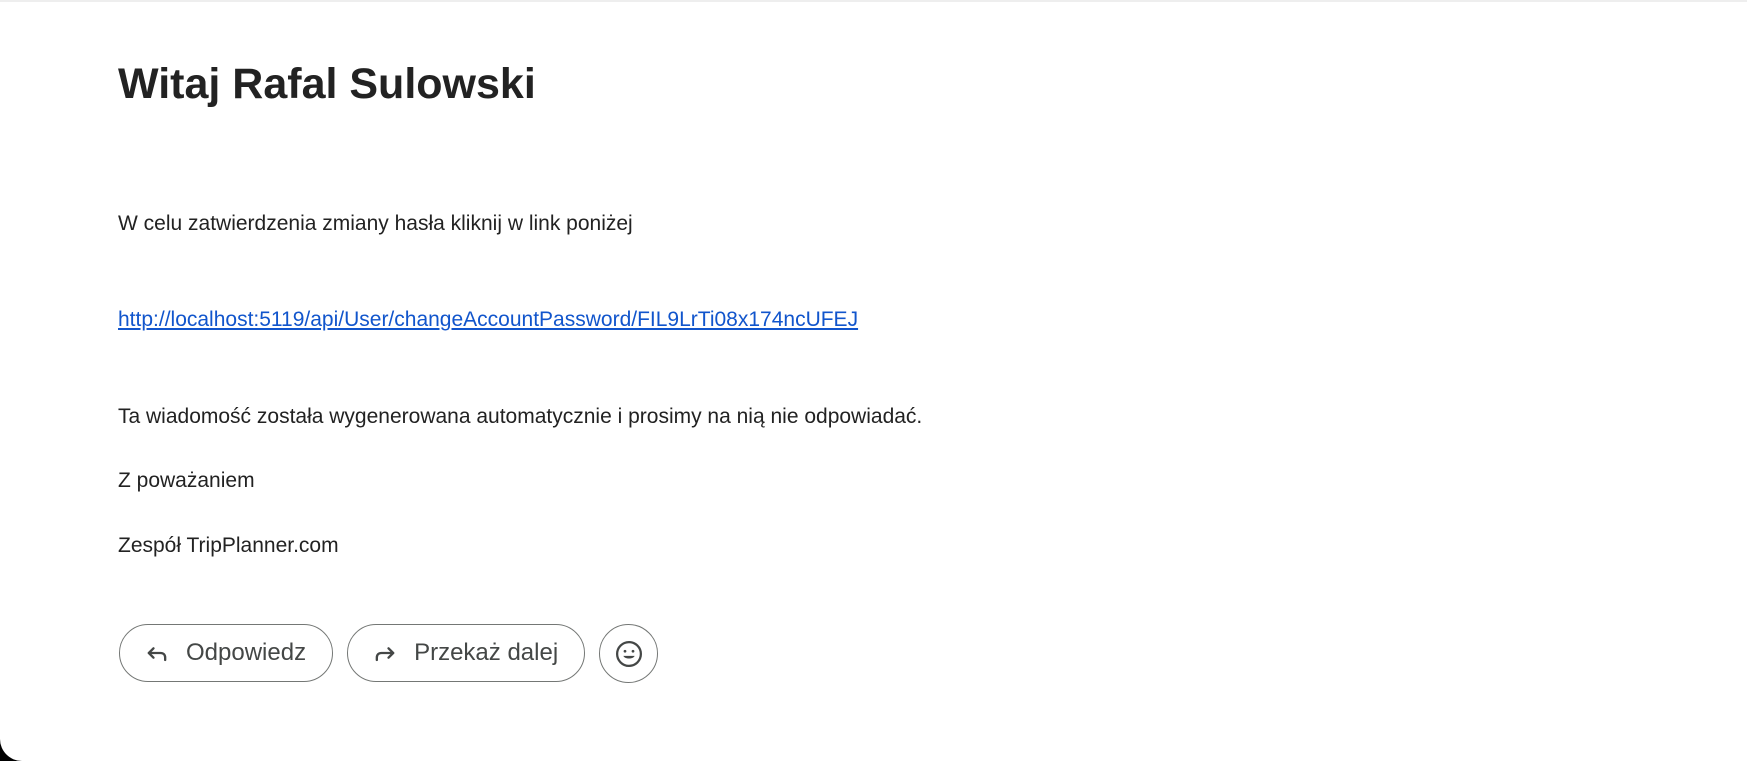  I want to click on reply-button: Odpowiedz, so click(226, 653).